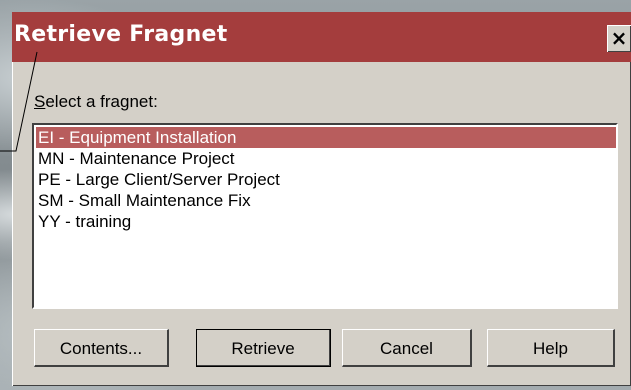  Describe the element at coordinates (326, 200) in the screenshot. I see `list-item-sm: SM - Small Maintenance Fix` at that location.